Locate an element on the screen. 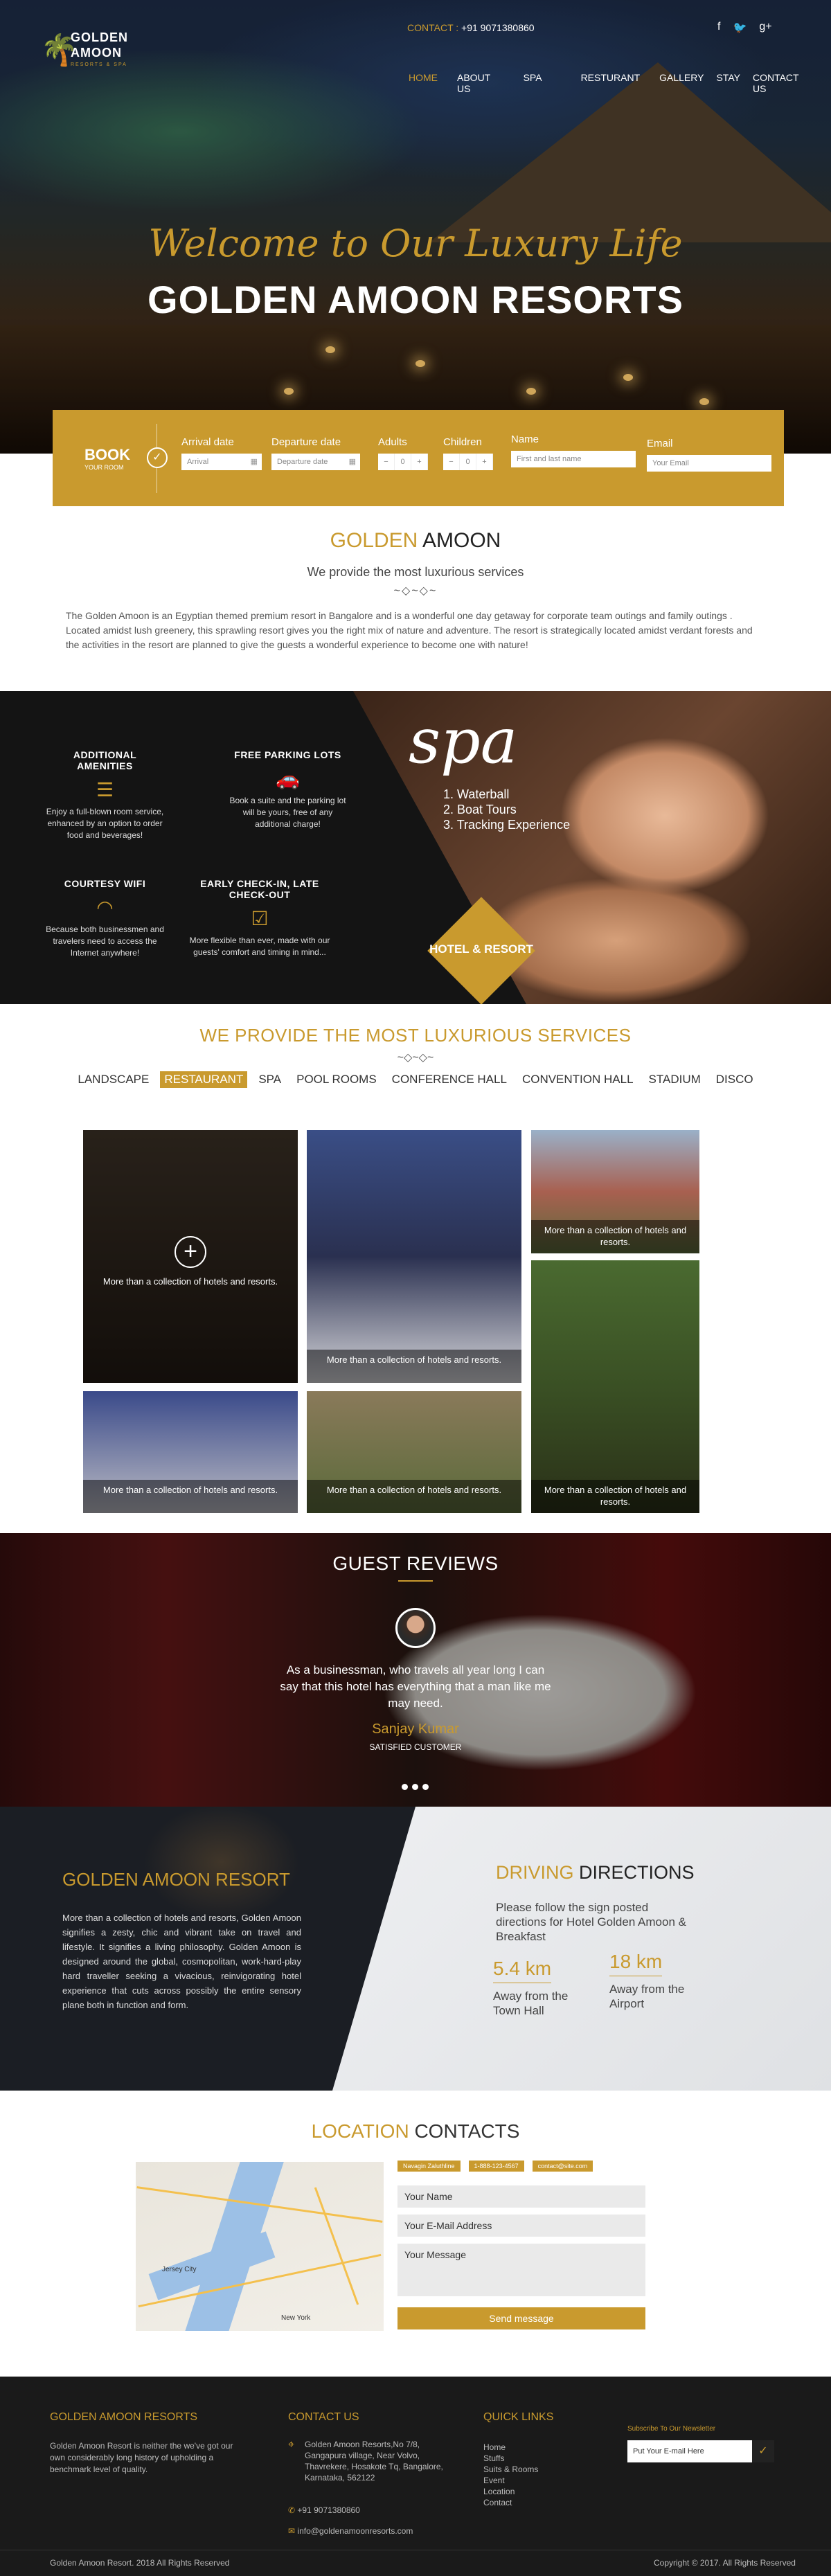  email-input: Your E-Mail Address is located at coordinates (521, 2226).